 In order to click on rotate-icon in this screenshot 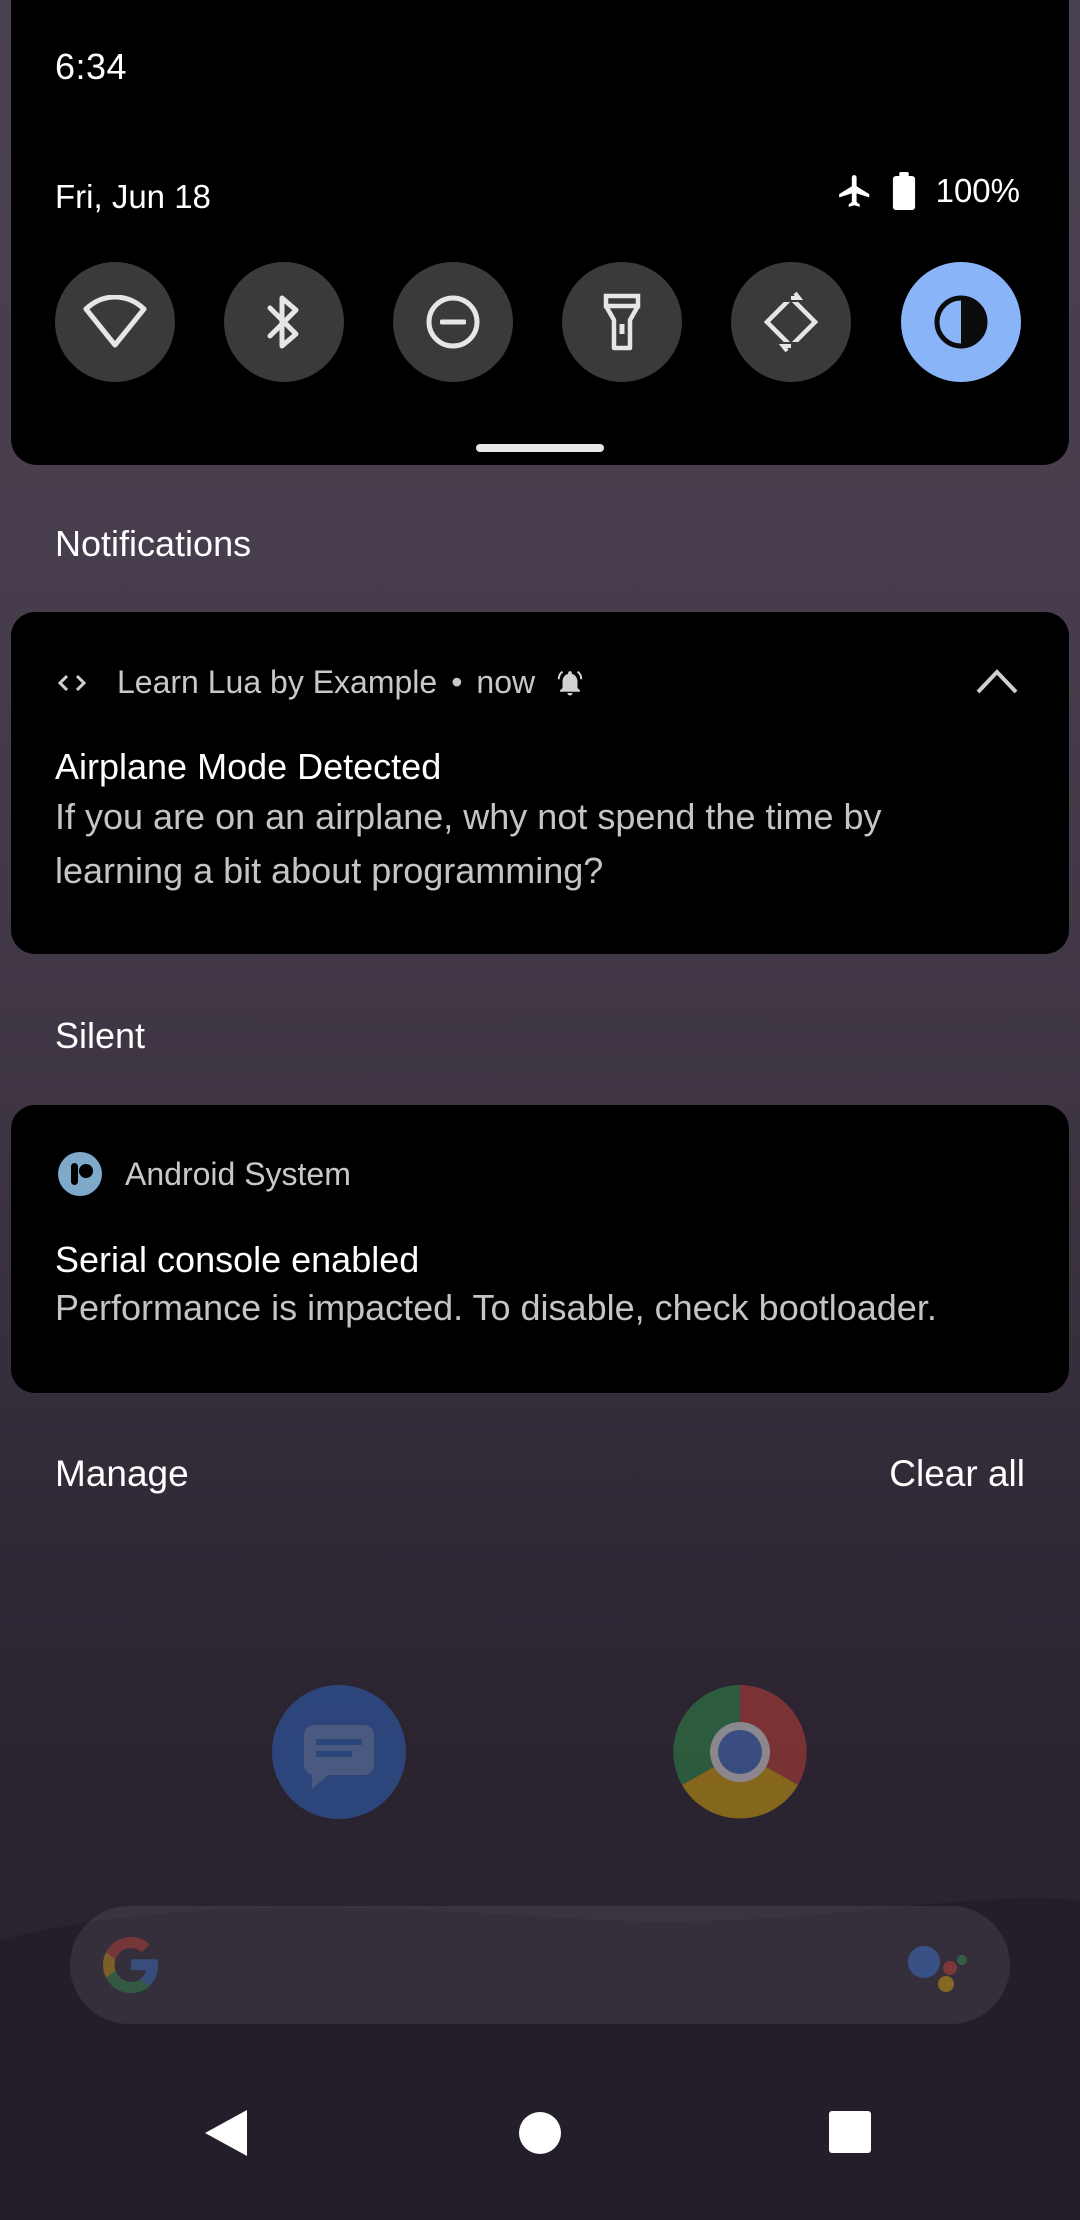, I will do `click(791, 322)`.